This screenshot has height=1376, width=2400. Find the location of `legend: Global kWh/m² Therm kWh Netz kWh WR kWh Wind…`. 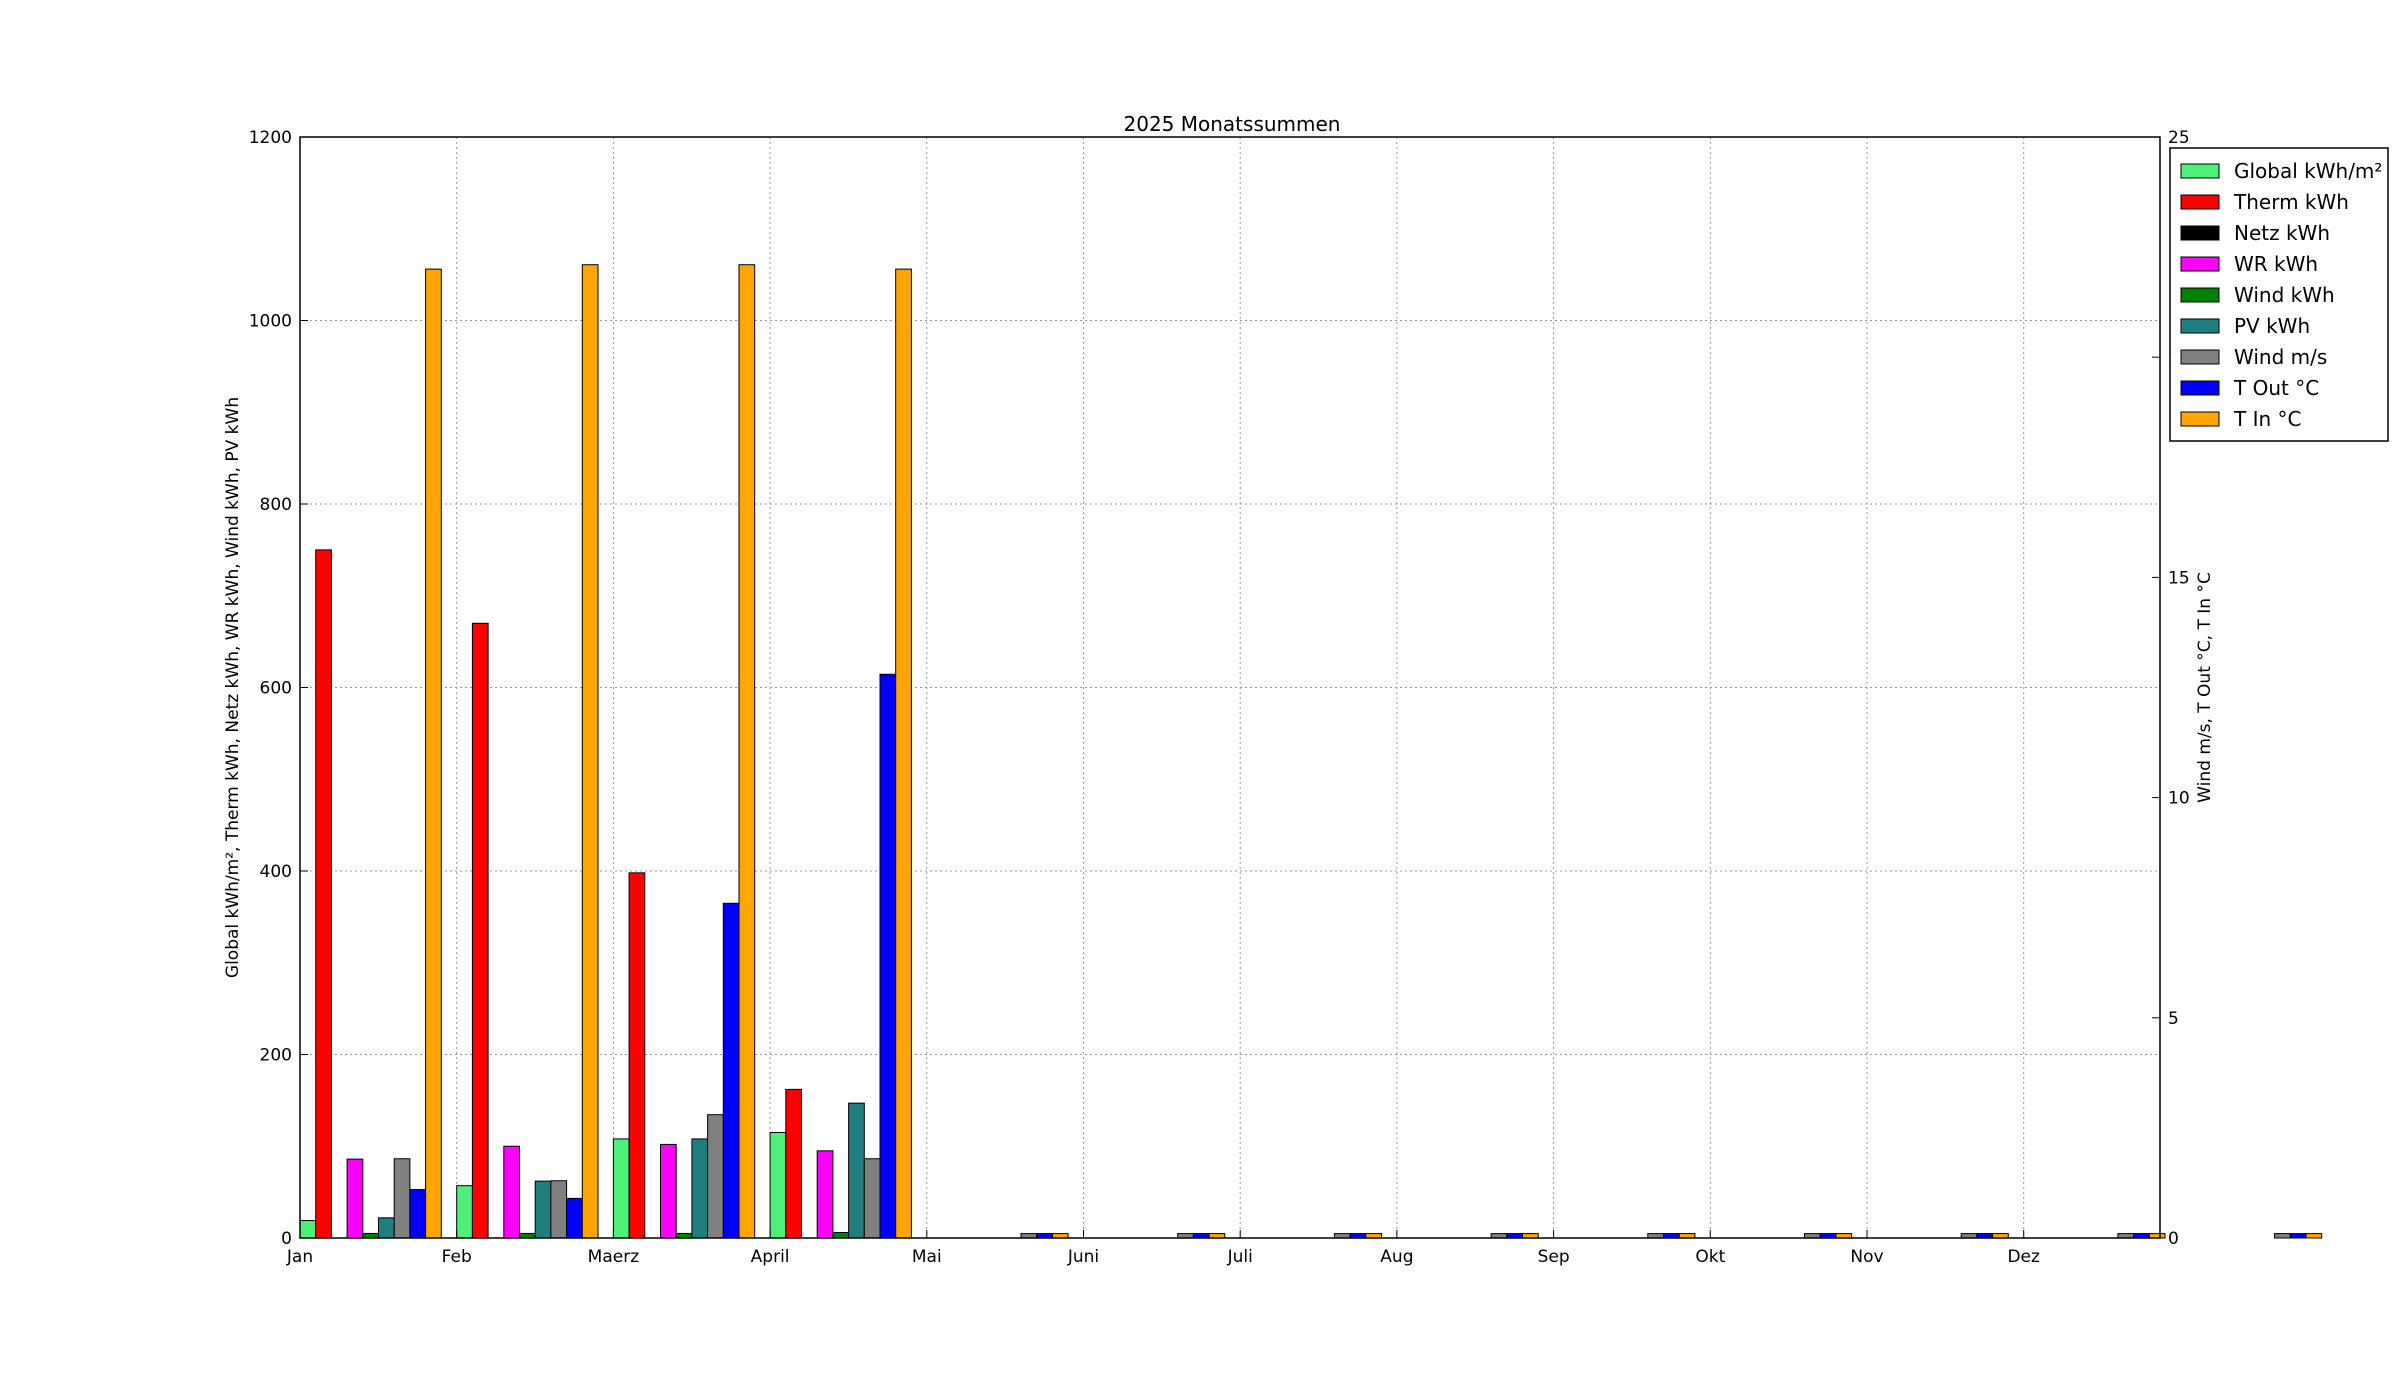

legend: Global kWh/m² Therm kWh Netz kWh WR kWh Wind… is located at coordinates (2279, 294).